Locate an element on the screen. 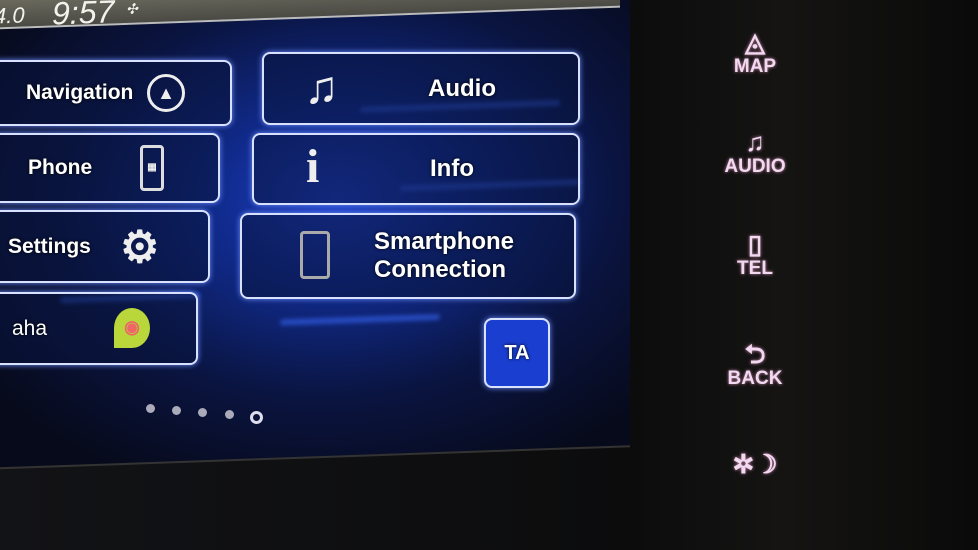 Image resolution: width=978 pixels, height=550 pixels. aha-label: aha is located at coordinates (30, 328).